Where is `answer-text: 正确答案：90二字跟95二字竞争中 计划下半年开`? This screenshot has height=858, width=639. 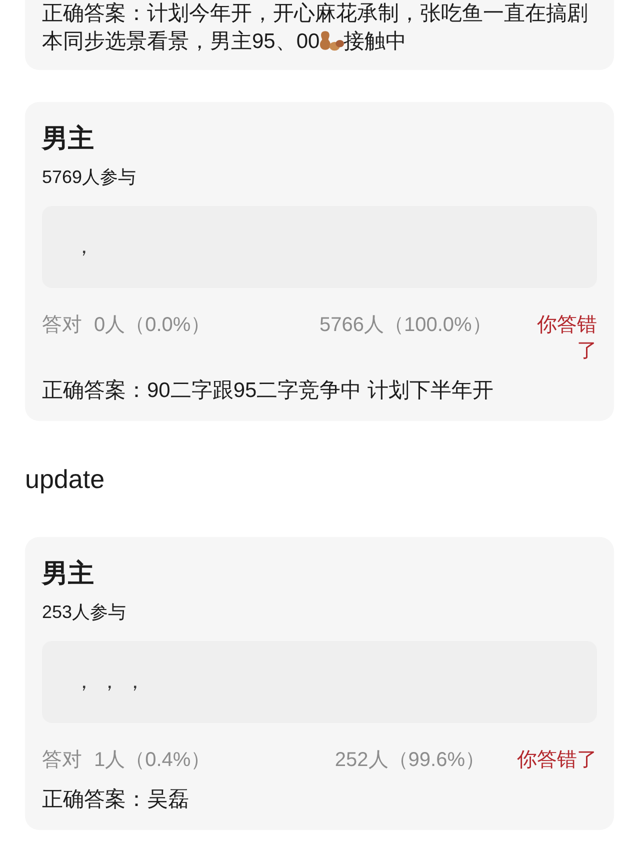
answer-text: 正确答案：90二字跟95二字竞争中 计划下半年开 is located at coordinates (268, 391).